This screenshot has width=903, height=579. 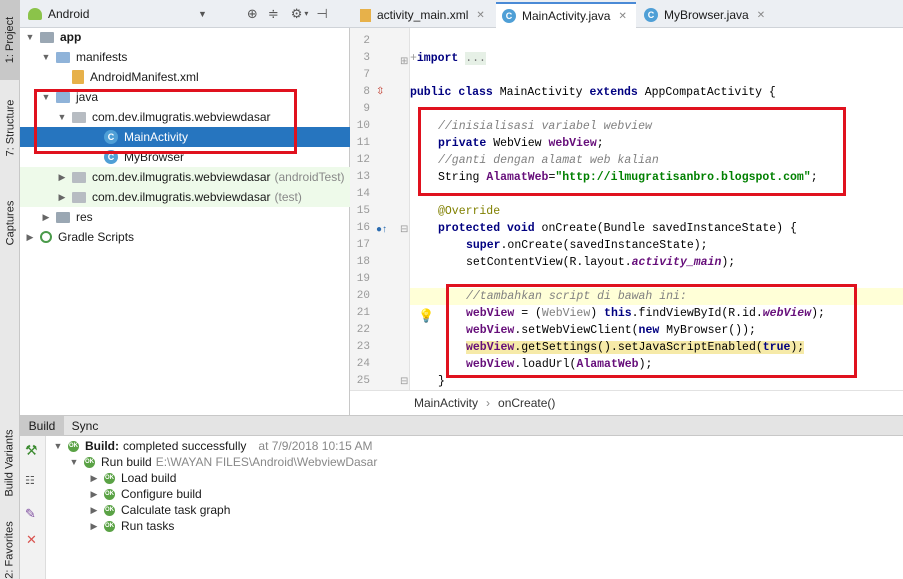 I want to click on success-icon: OK, so click(x=73, y=446).